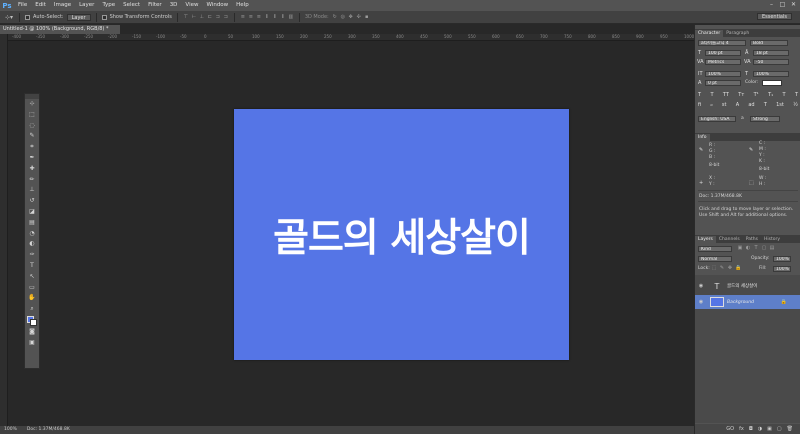  Describe the element at coordinates (701, 150) in the screenshot. I see `eyedropper-icon: ✎` at that location.